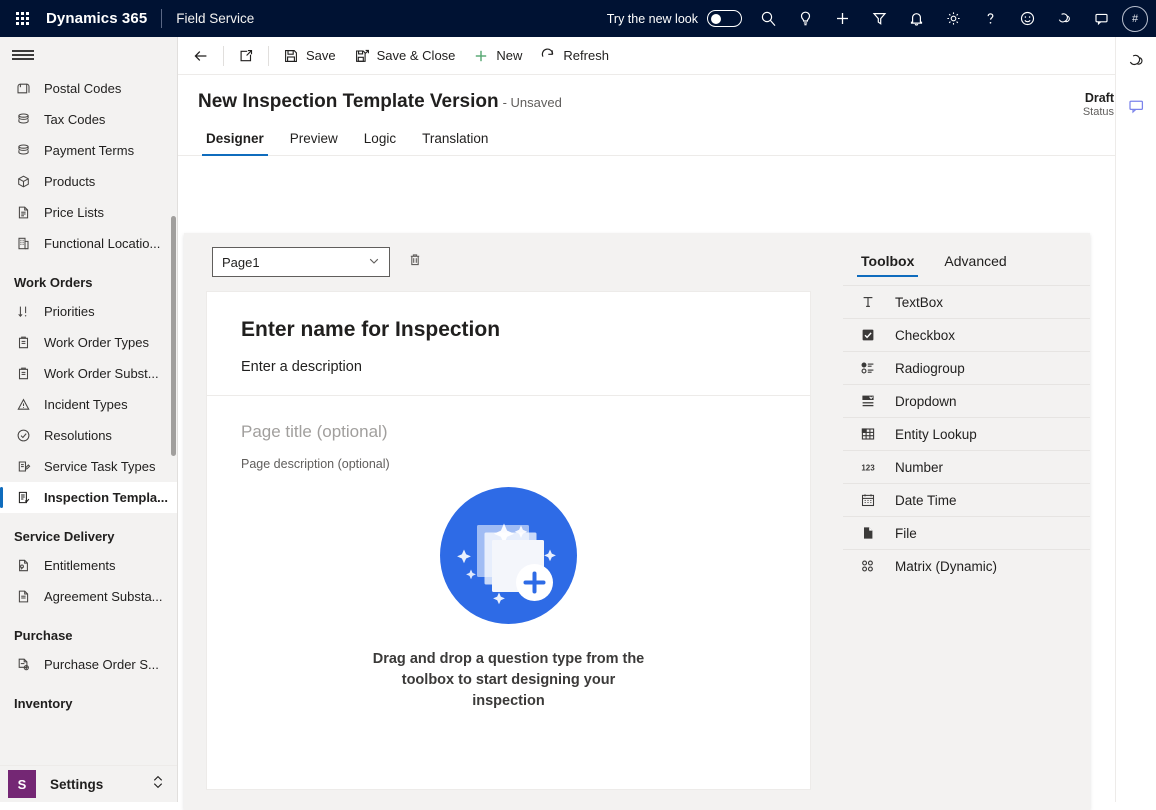 The width and height of the screenshot is (1156, 810). What do you see at coordinates (23, 498) in the screenshot?
I see `inspection-icon` at bounding box center [23, 498].